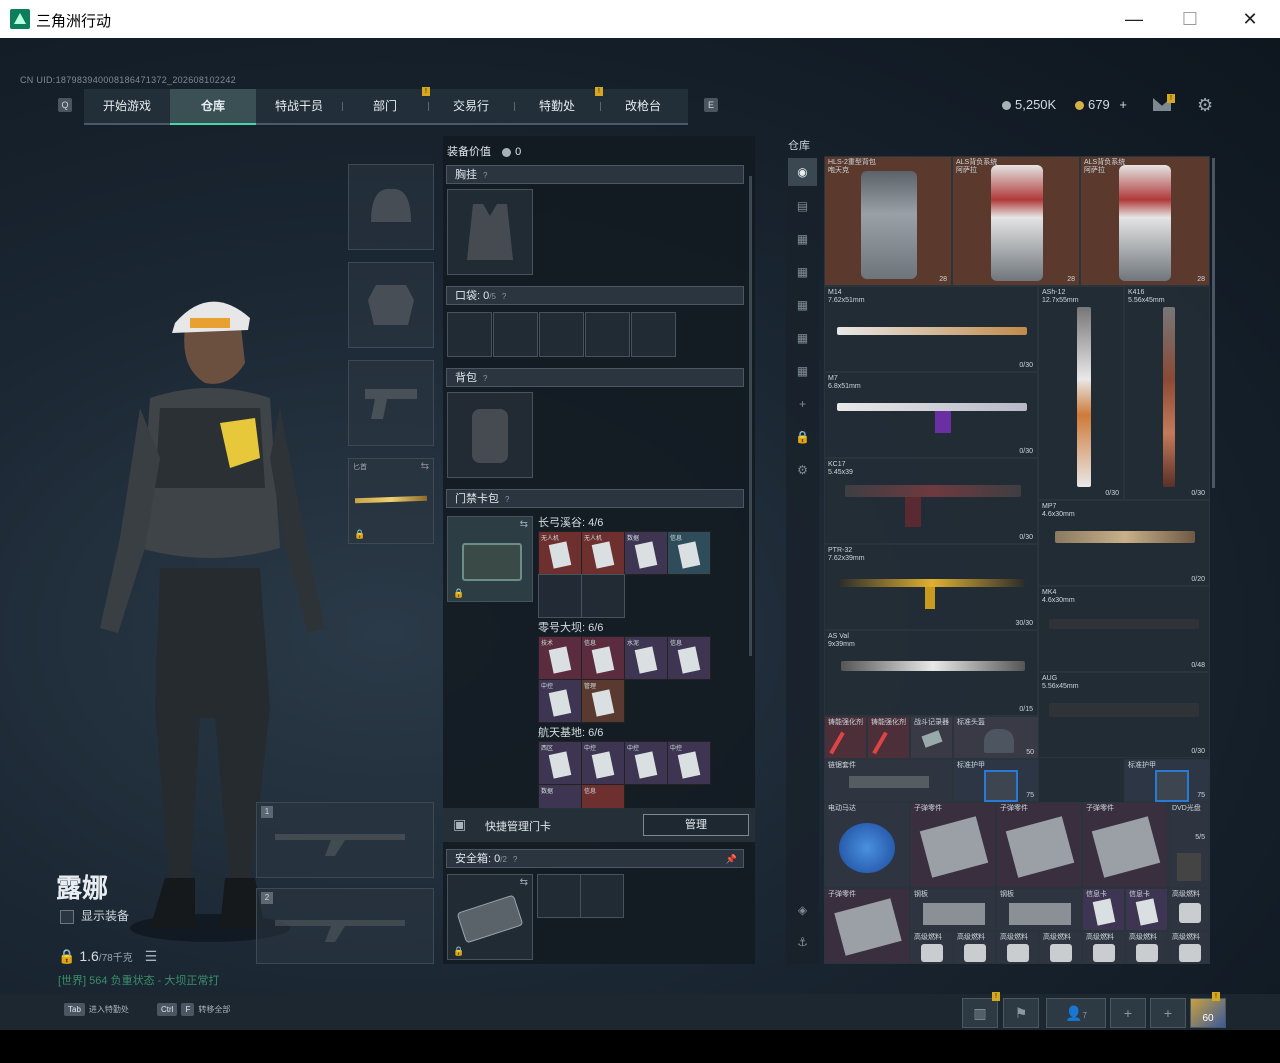  I want to click on stash-item: 链锯套件, so click(888, 780).